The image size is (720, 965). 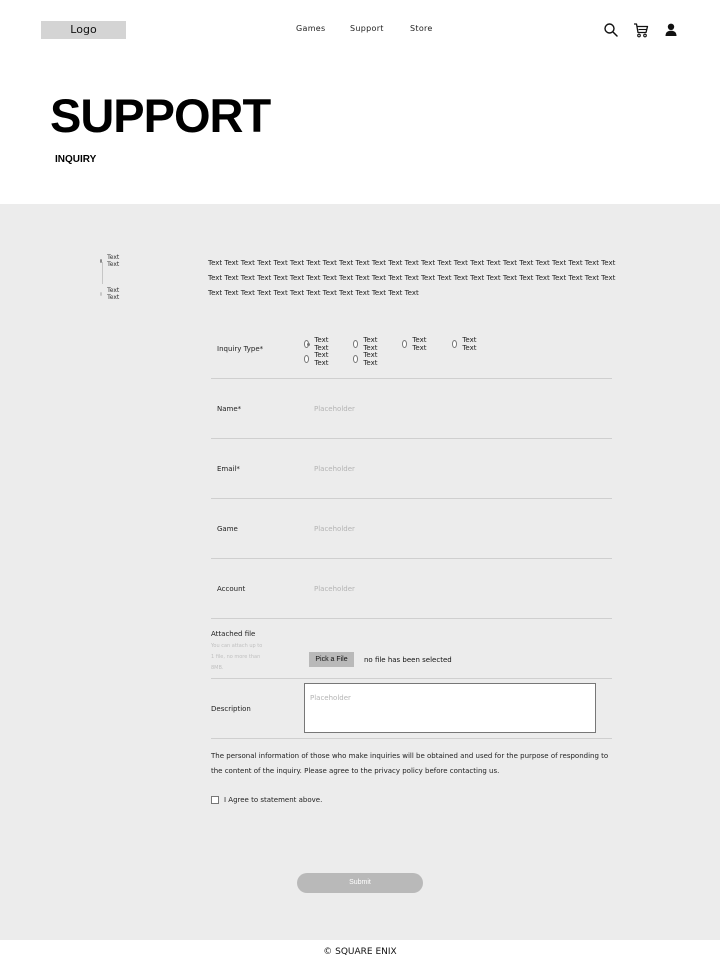 I want to click on agree-checkbox-row: I Agree to statement above., so click(x=266, y=800).